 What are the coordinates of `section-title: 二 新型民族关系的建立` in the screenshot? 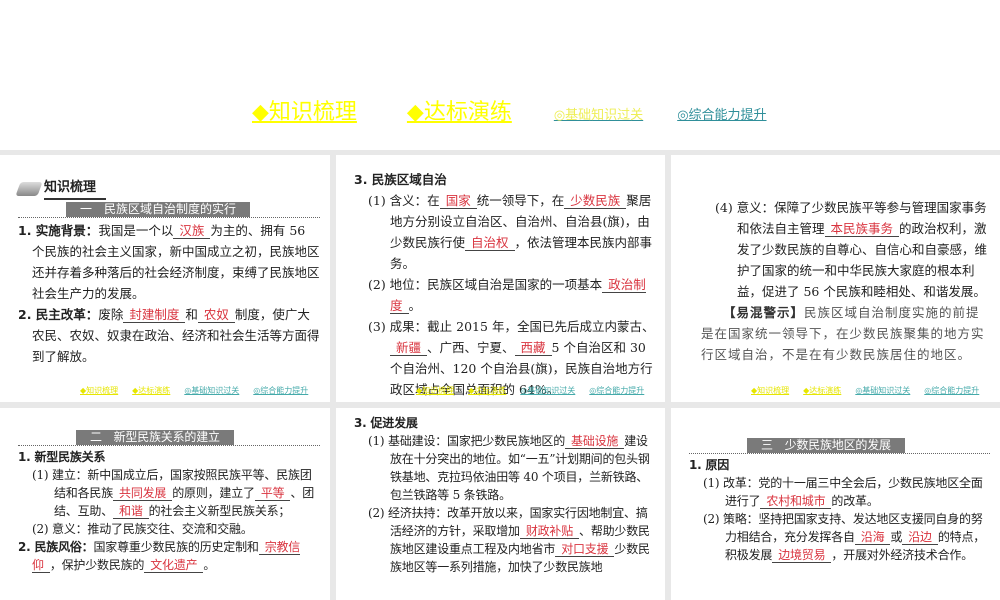 It's located at (155, 437).